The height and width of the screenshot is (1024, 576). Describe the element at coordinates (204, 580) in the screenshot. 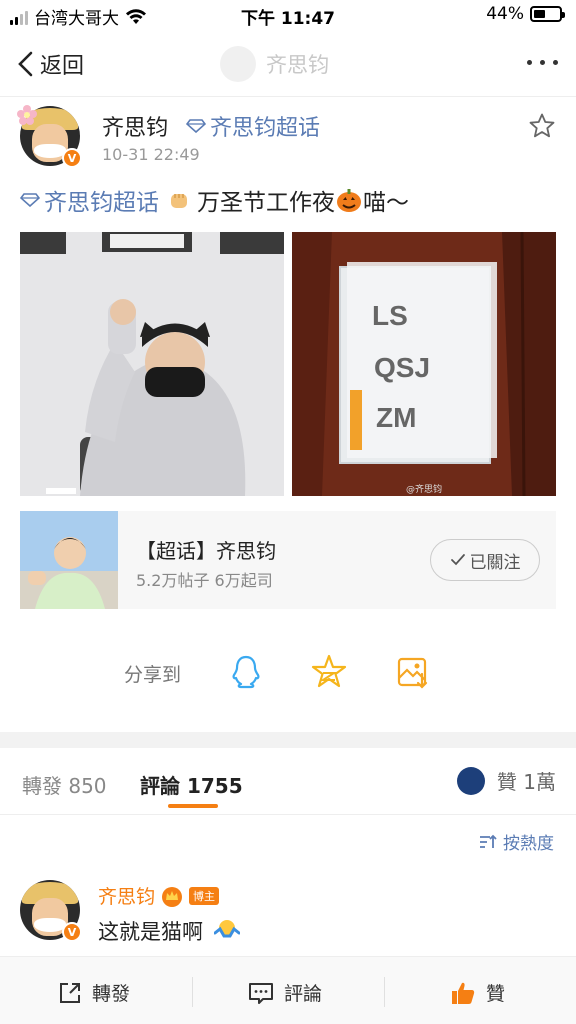

I see `super-topic-stats: 5.2万帖子 6万起司` at that location.